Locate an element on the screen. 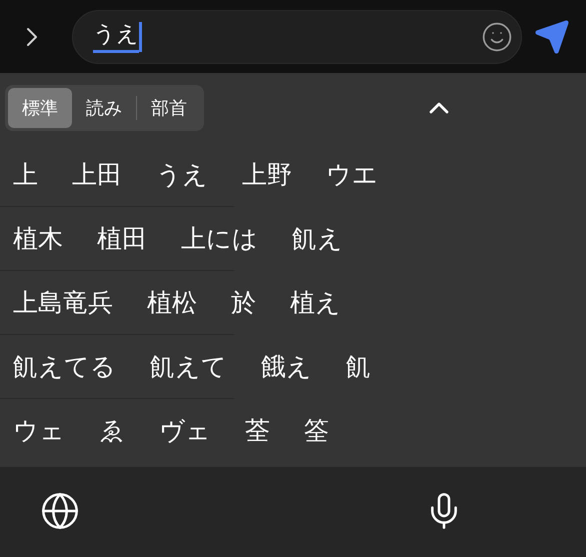 Image resolution: width=586 pixels, height=557 pixels. candidate-word: ヴェ is located at coordinates (185, 431).